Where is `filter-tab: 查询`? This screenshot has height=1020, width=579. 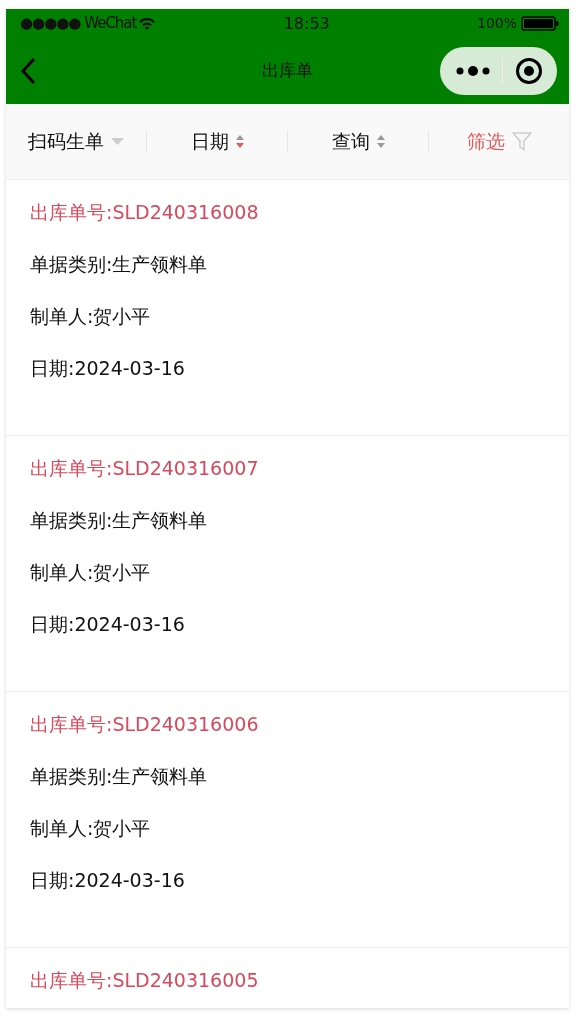
filter-tab: 查询 is located at coordinates (358, 141).